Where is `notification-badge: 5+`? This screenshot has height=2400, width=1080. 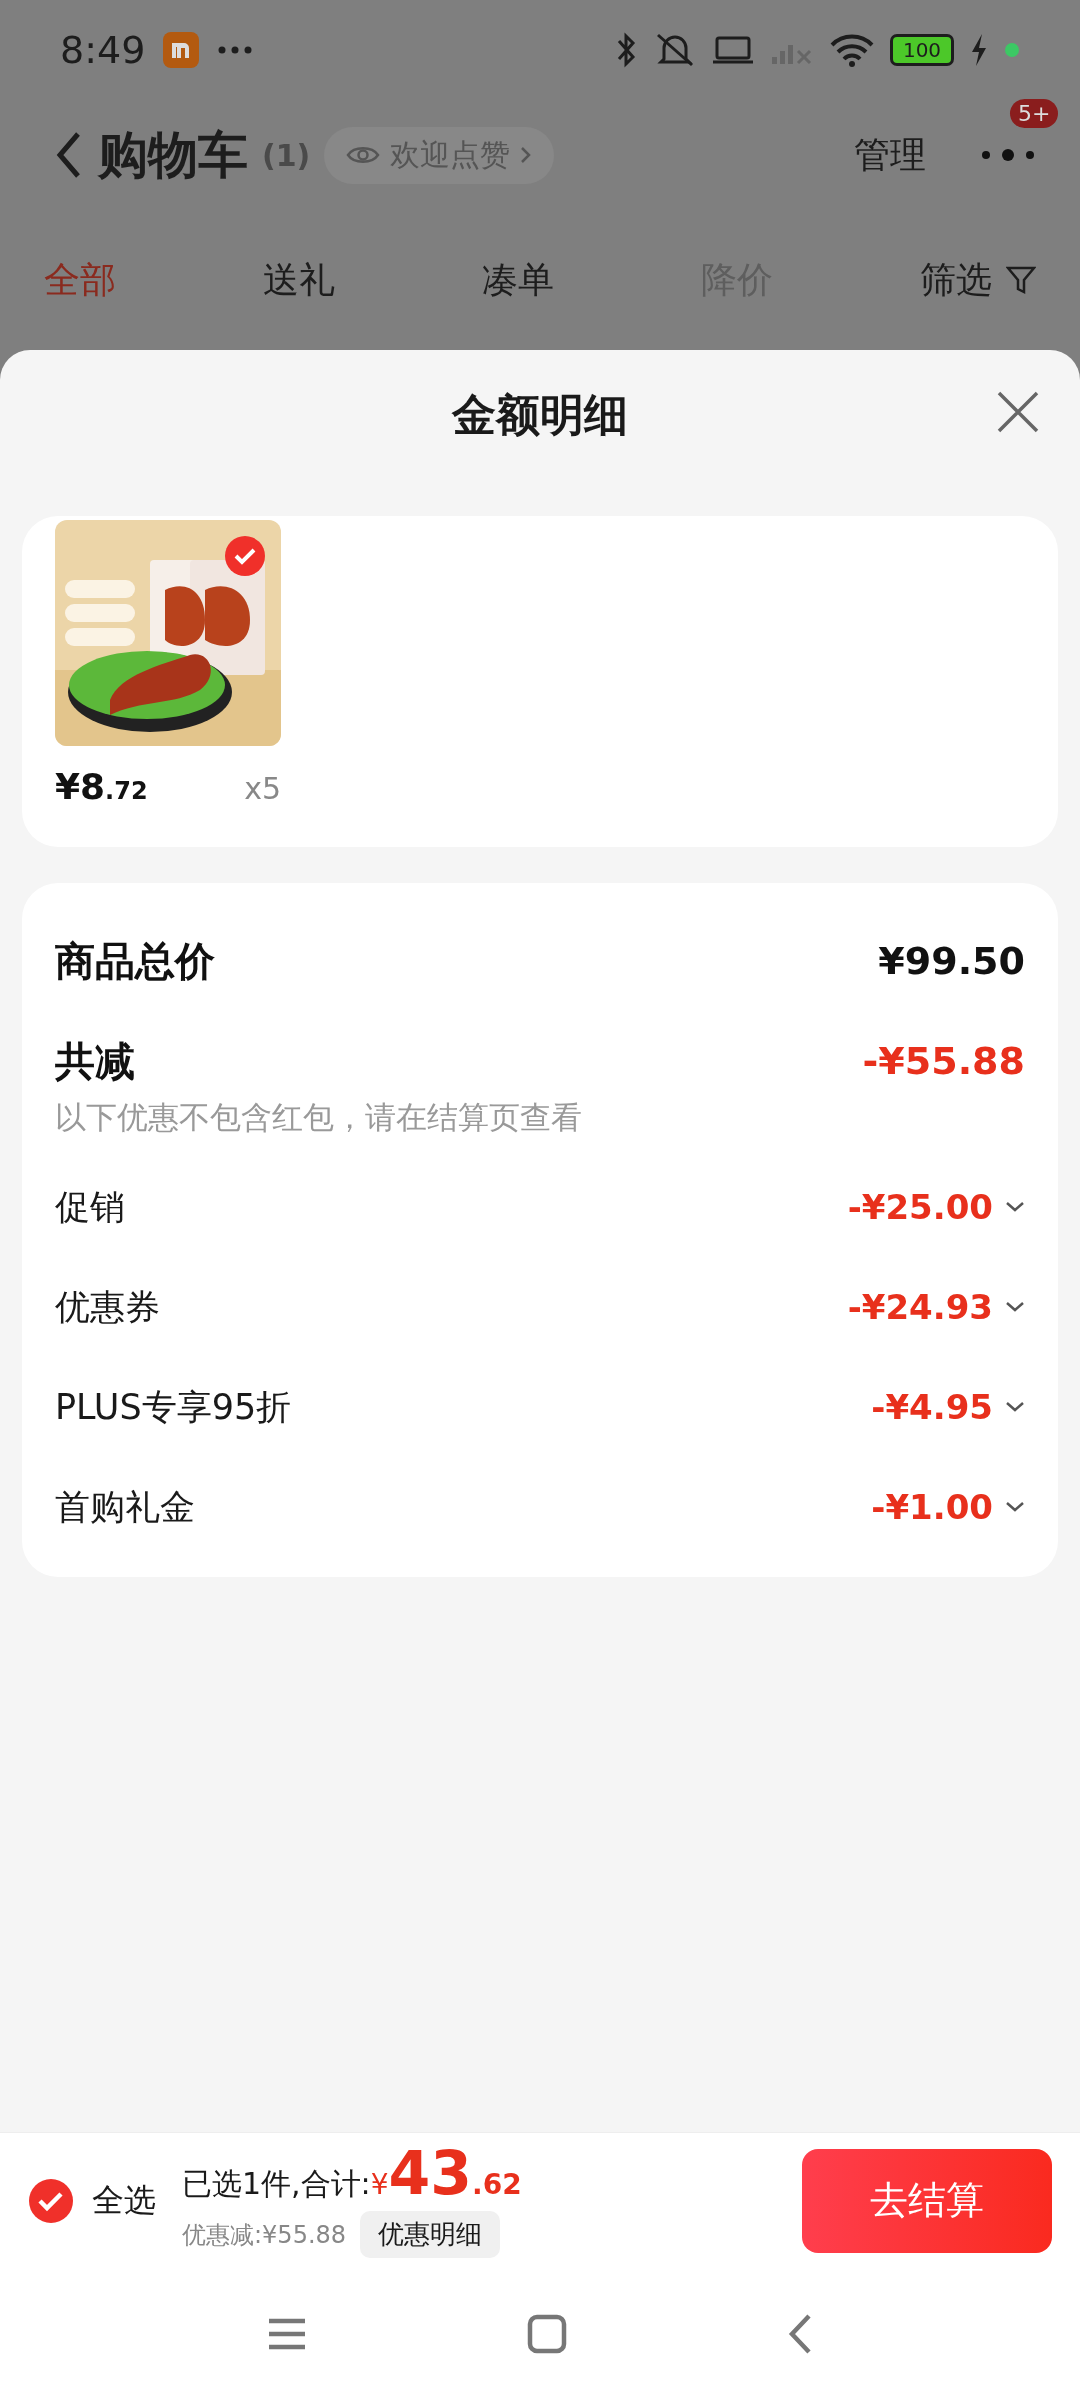
notification-badge: 5+ is located at coordinates (1034, 113).